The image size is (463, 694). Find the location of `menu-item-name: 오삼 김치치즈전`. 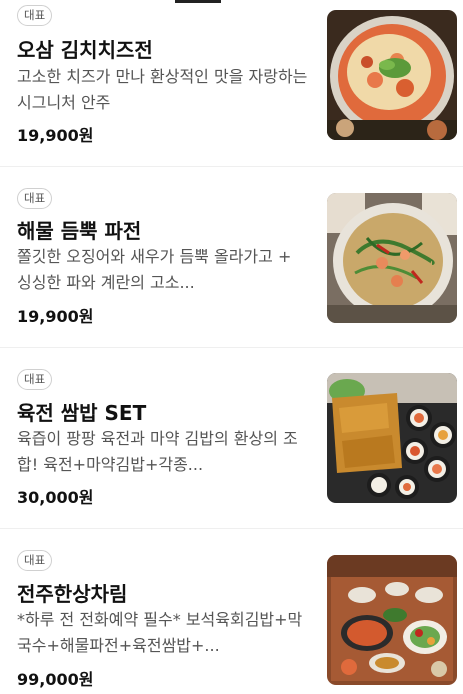

menu-item-name: 오삼 김치치즈전 is located at coordinates (85, 50).